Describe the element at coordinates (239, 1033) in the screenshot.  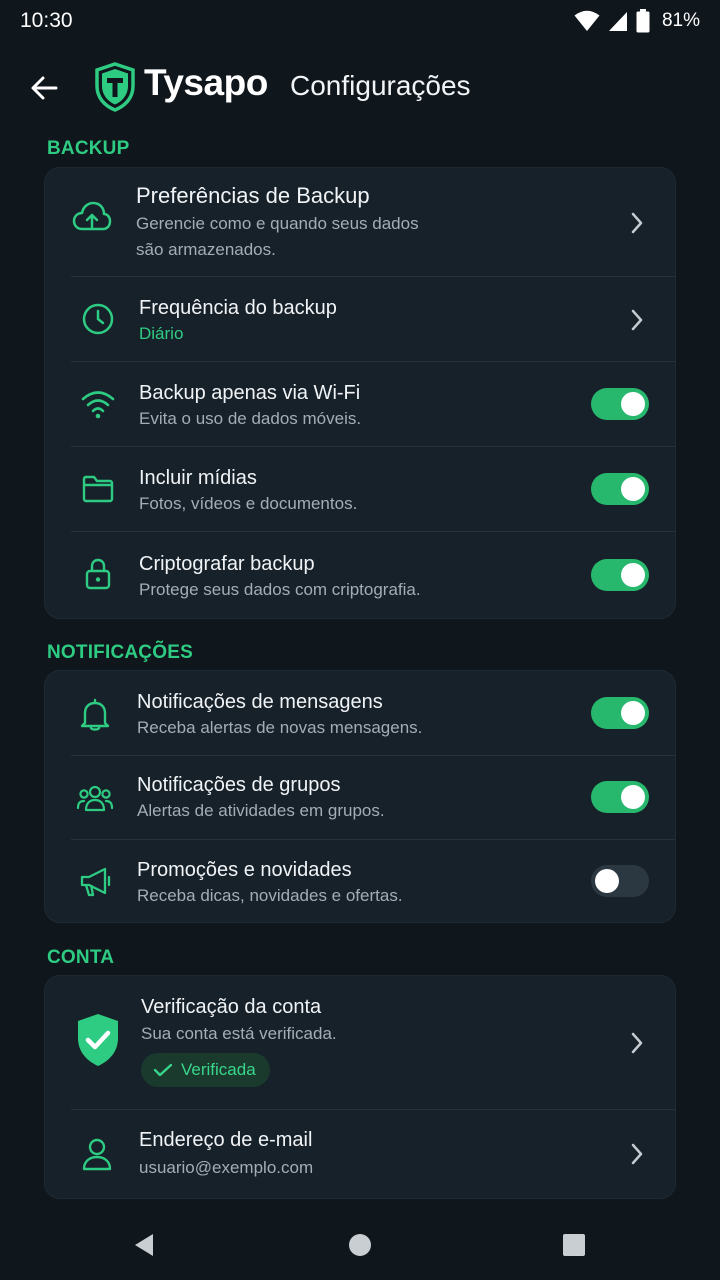
I see `account-verification-subtitle: Sua conta está verificada.` at that location.